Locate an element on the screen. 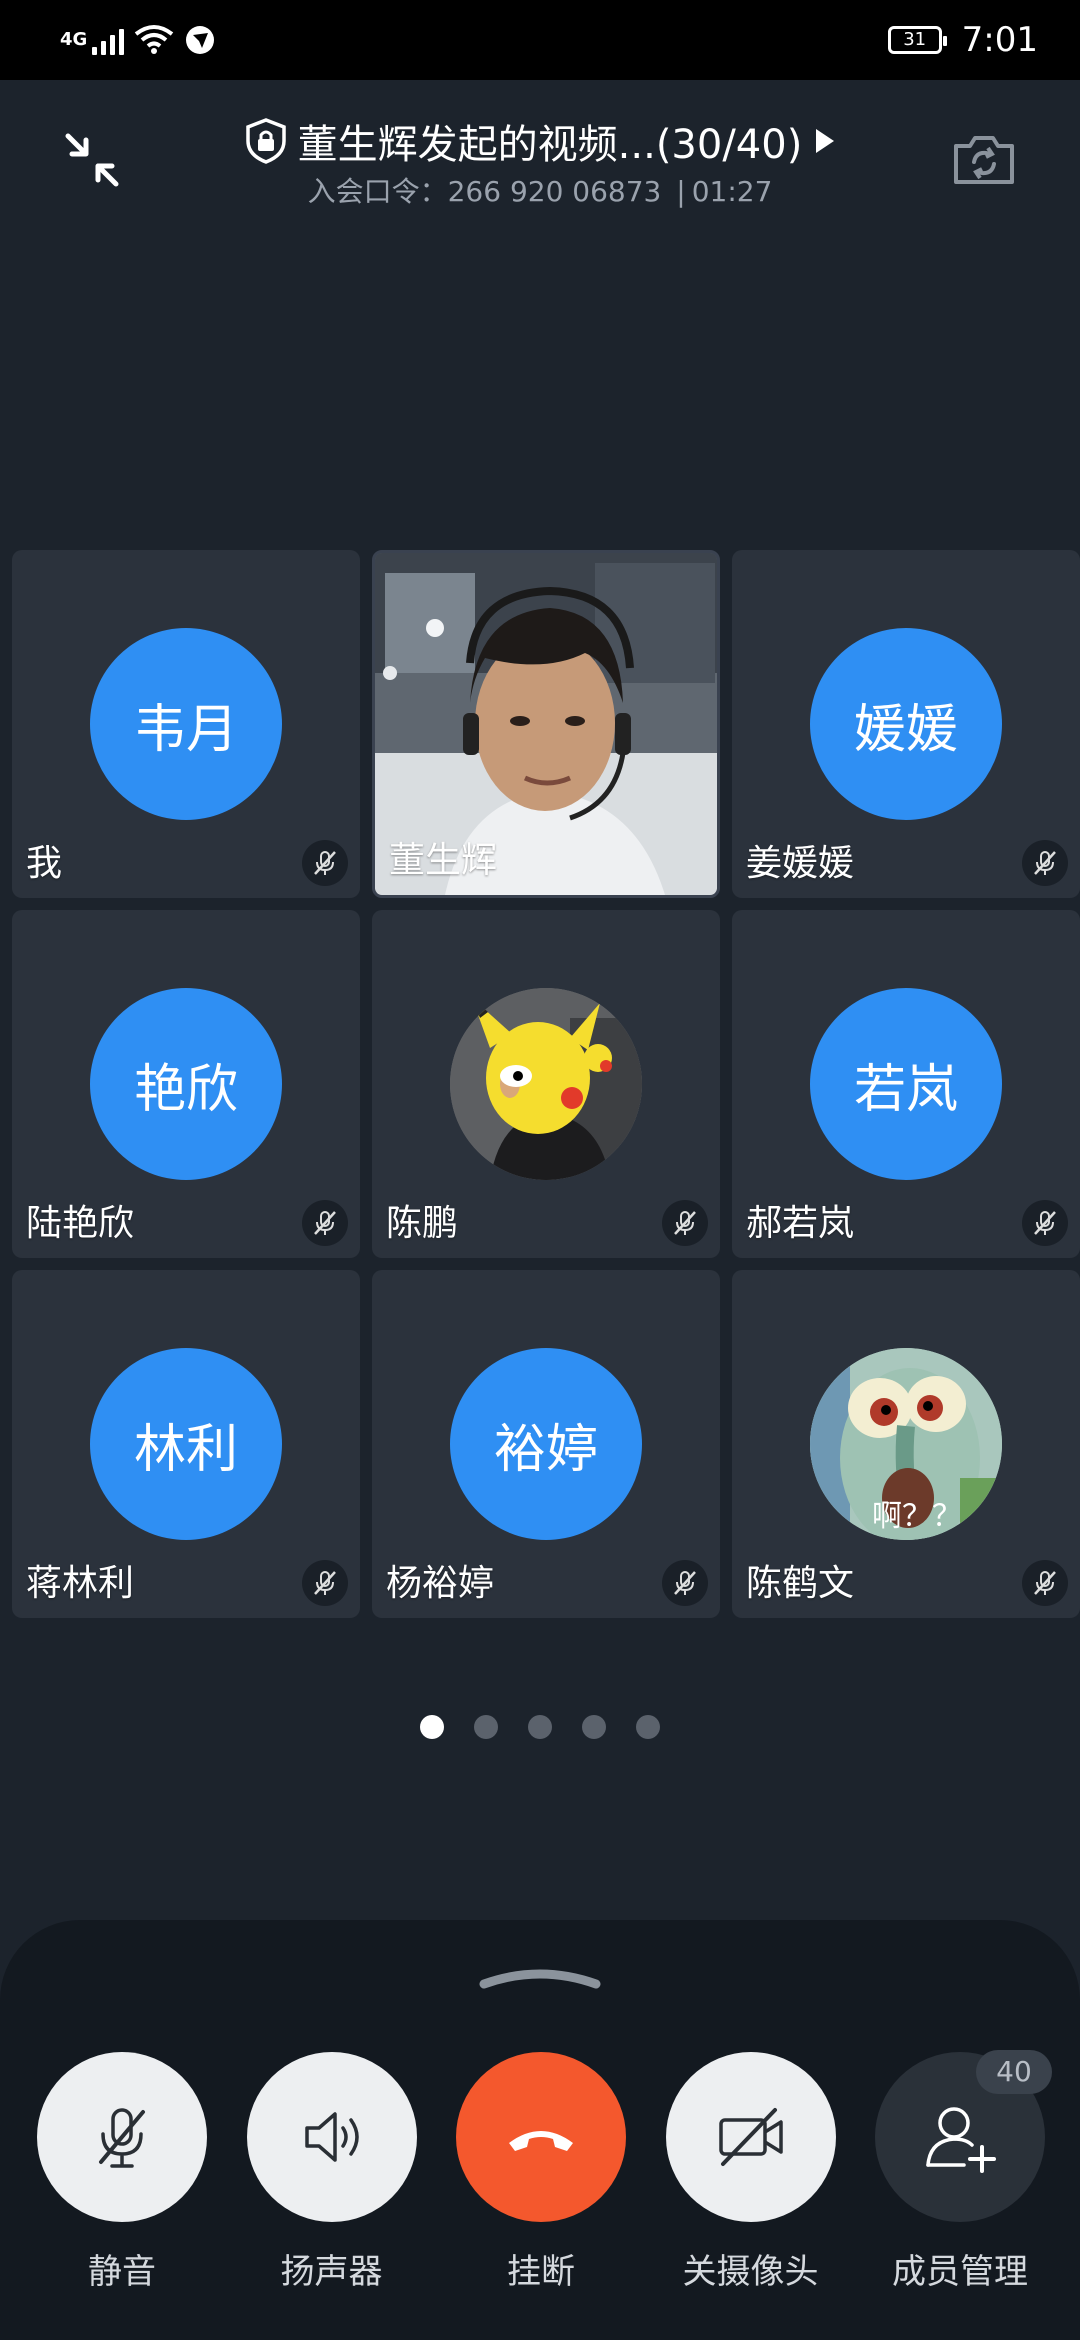 The height and width of the screenshot is (2340, 1080). mute-circle is located at coordinates (122, 2137).